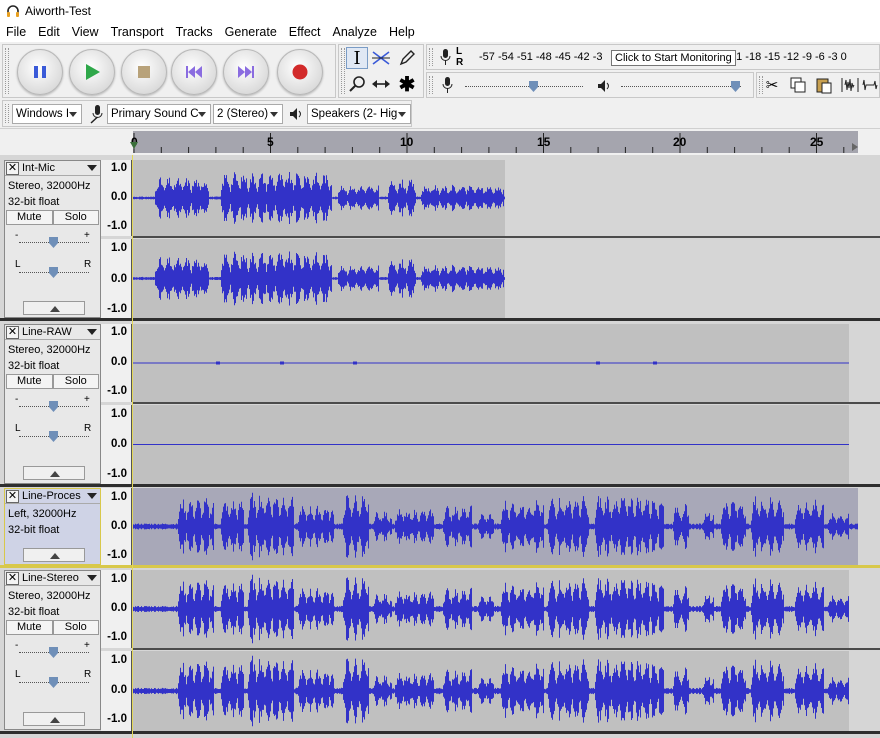  Describe the element at coordinates (49, 32) in the screenshot. I see `menu-edit: Edit` at that location.